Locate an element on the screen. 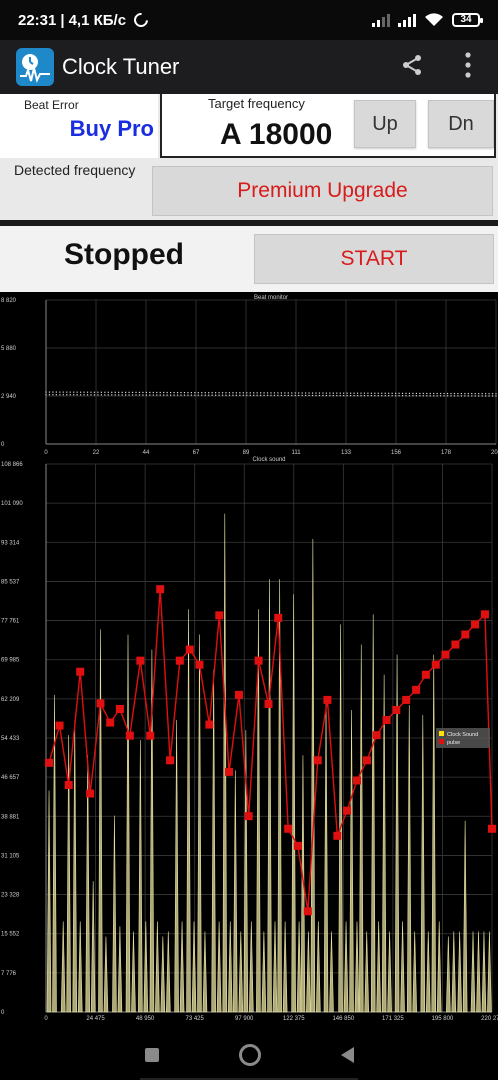 The image size is (498, 1080). share-icon is located at coordinates (412, 67).